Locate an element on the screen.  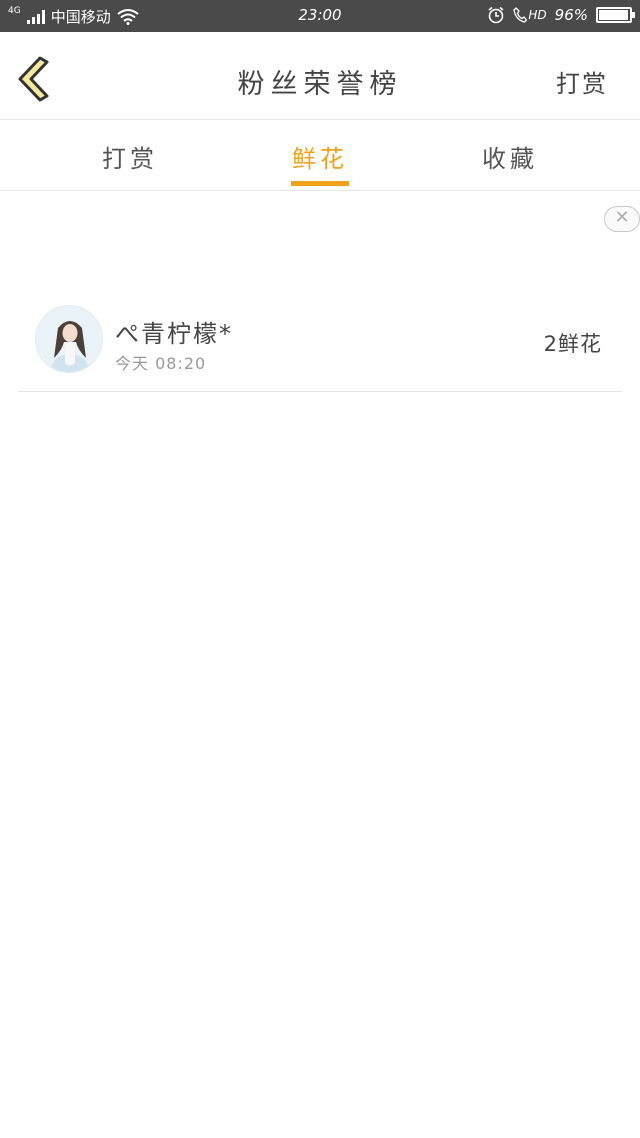
tab-flowers: 鲜花 is located at coordinates (320, 156).